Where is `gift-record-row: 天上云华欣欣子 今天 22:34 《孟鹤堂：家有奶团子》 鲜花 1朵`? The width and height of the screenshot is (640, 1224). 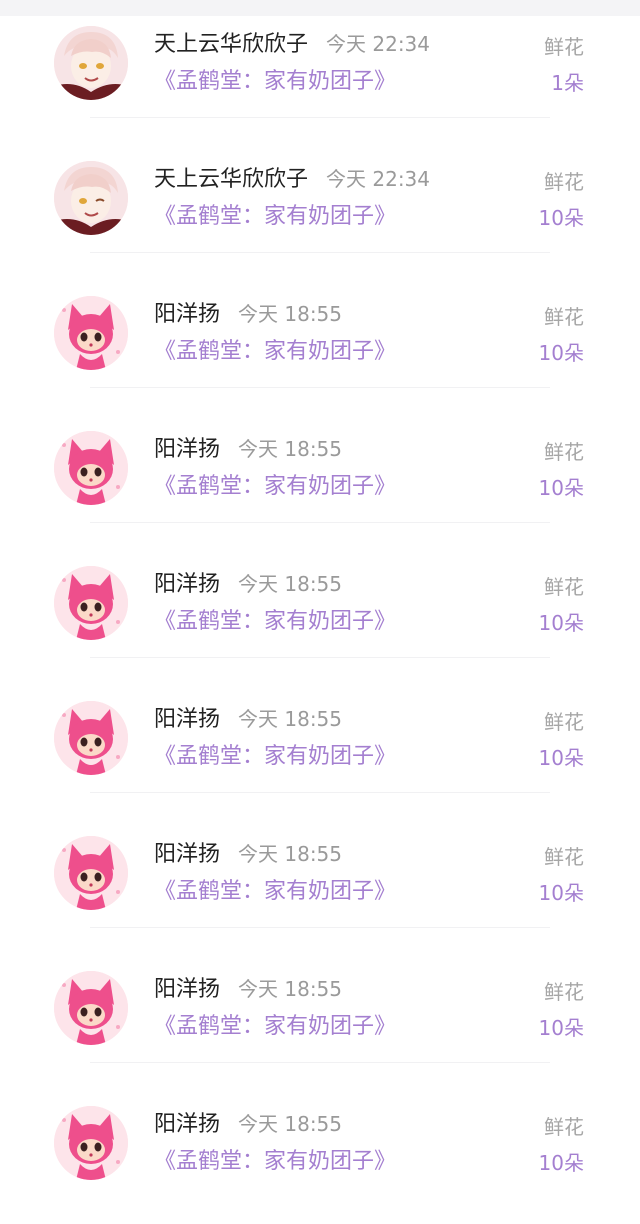
gift-record-row: 天上云华欣欣子 今天 22:34 《孟鹤堂：家有奶团子》 鲜花 1朵 is located at coordinates (320, 76).